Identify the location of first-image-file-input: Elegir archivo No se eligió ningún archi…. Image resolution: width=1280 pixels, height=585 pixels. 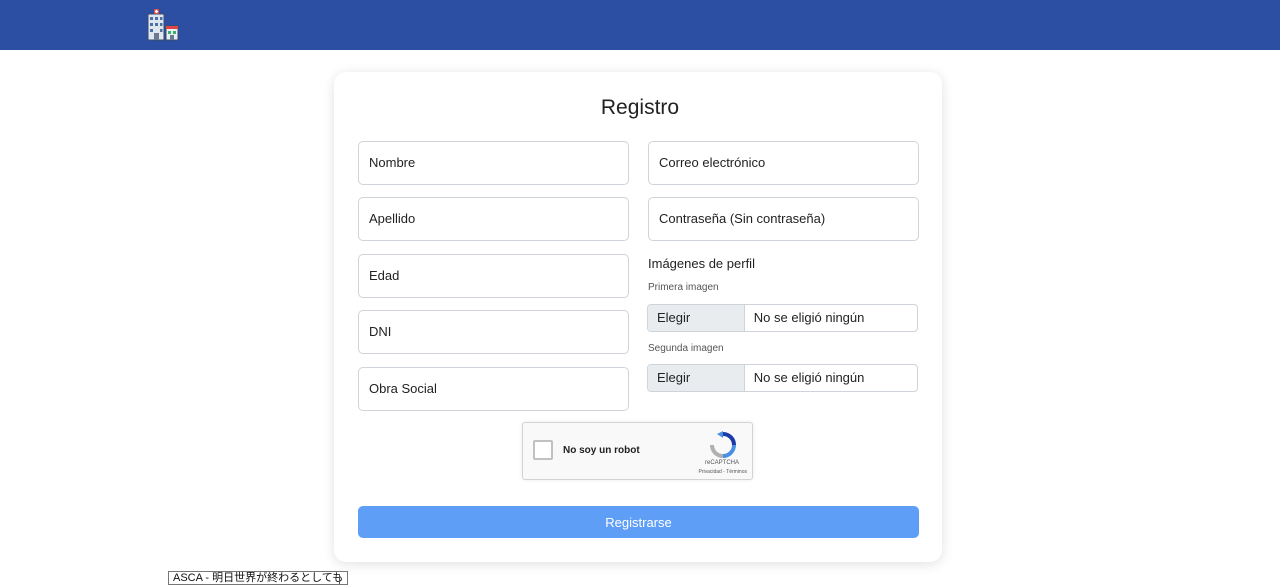
(782, 318).